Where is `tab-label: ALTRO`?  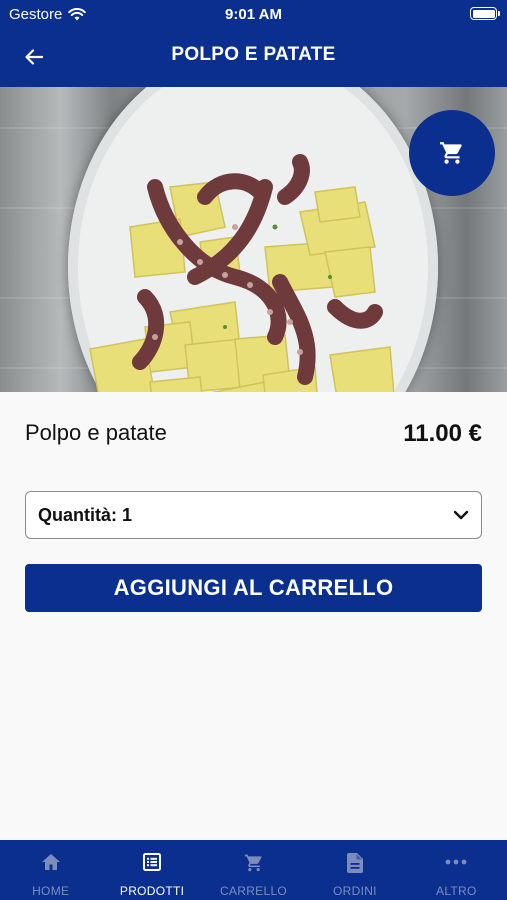 tab-label: ALTRO is located at coordinates (456, 891).